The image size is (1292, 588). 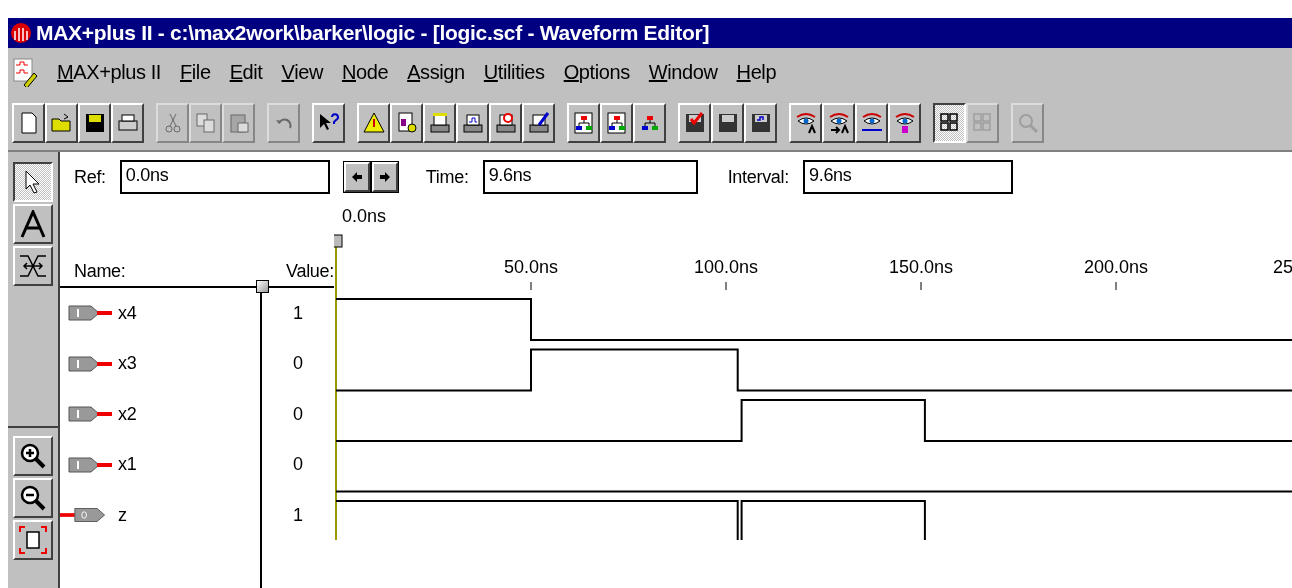 I want to click on signal-name: z, so click(x=122, y=515).